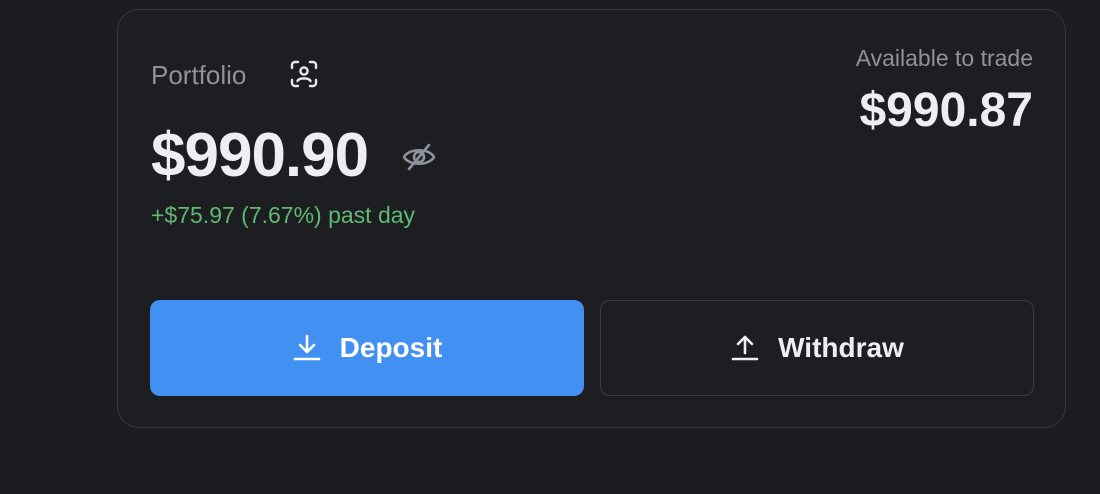 The image size is (1100, 494). Describe the element at coordinates (307, 348) in the screenshot. I see `download-icon` at that location.